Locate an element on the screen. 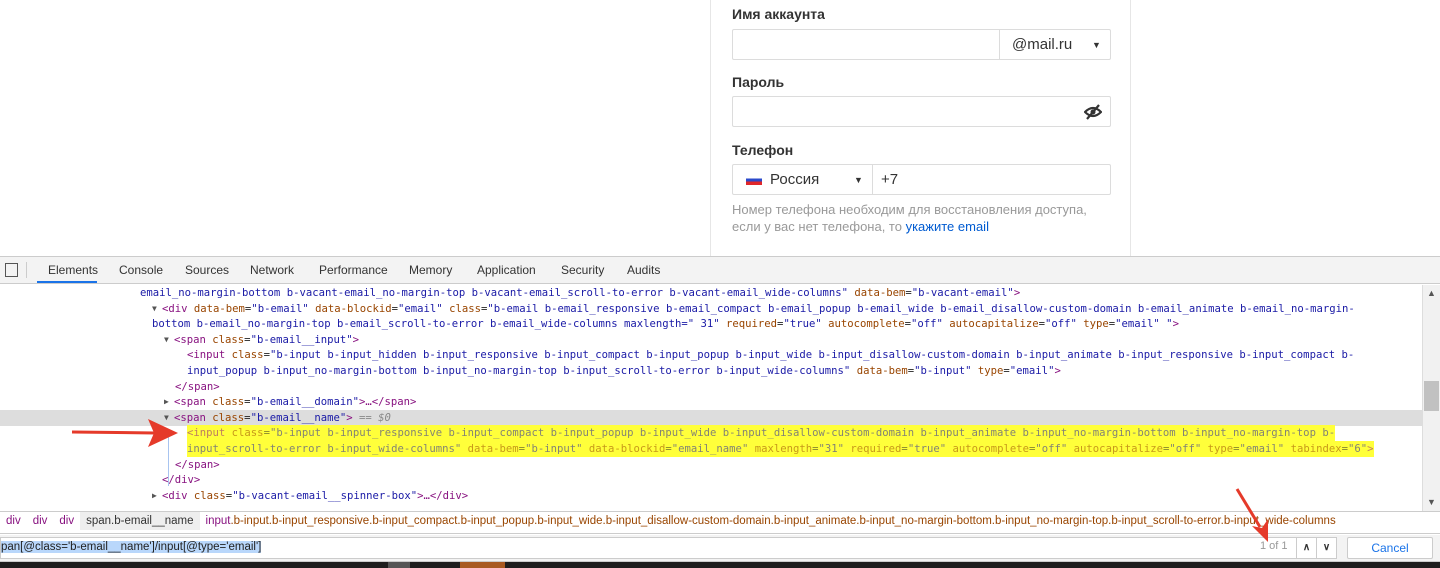  next-match-button: ∨ is located at coordinates (1326, 548).